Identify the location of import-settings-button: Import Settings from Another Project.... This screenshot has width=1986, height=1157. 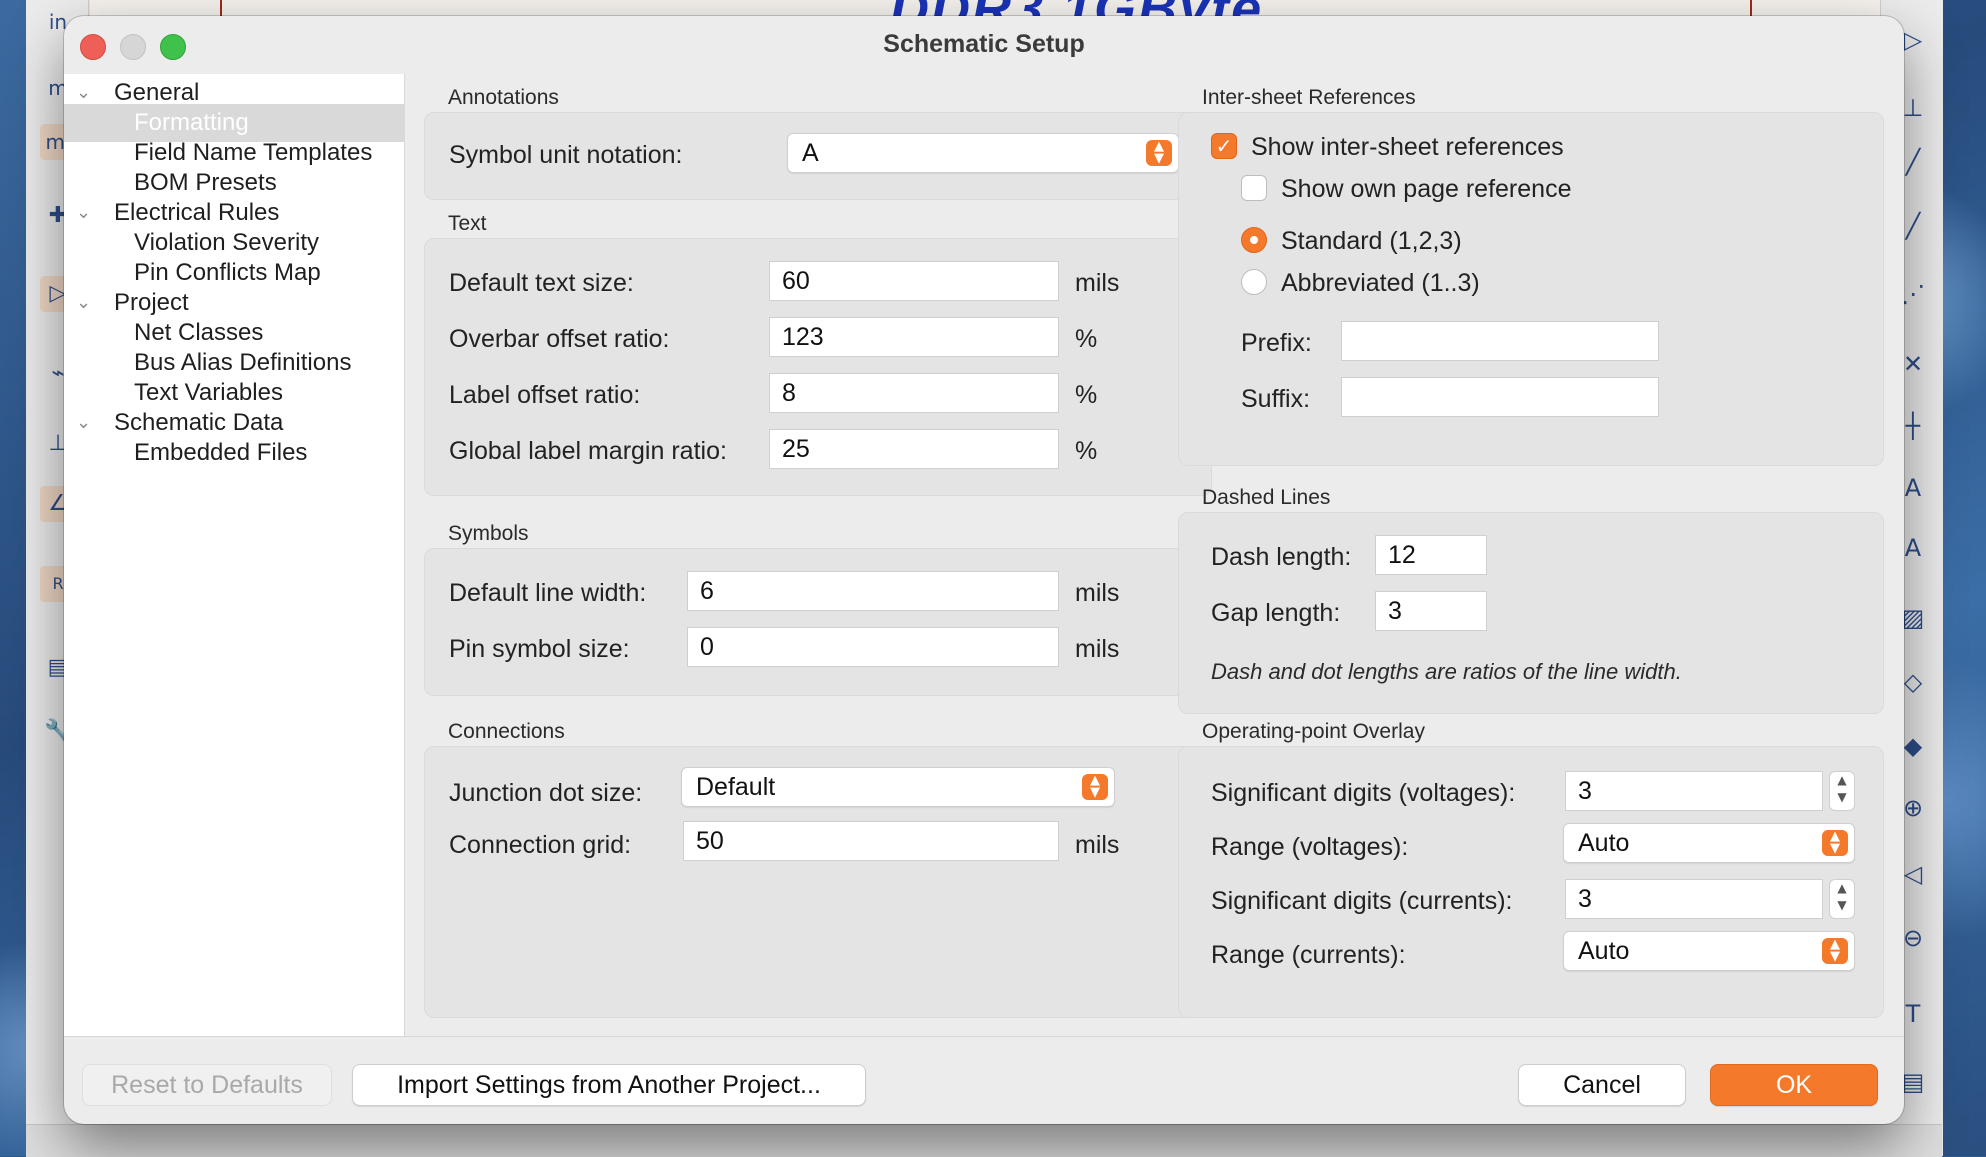
(609, 1085).